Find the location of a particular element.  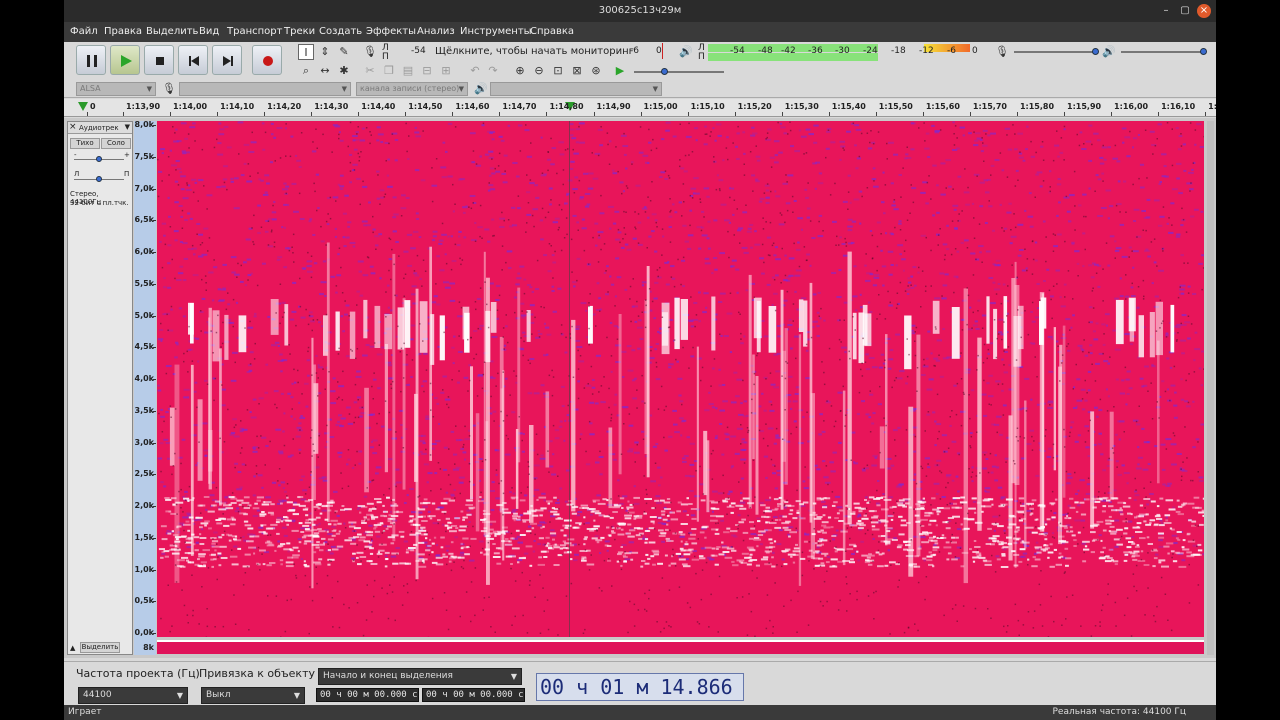

select-track-button: Выделить is located at coordinates (100, 647).